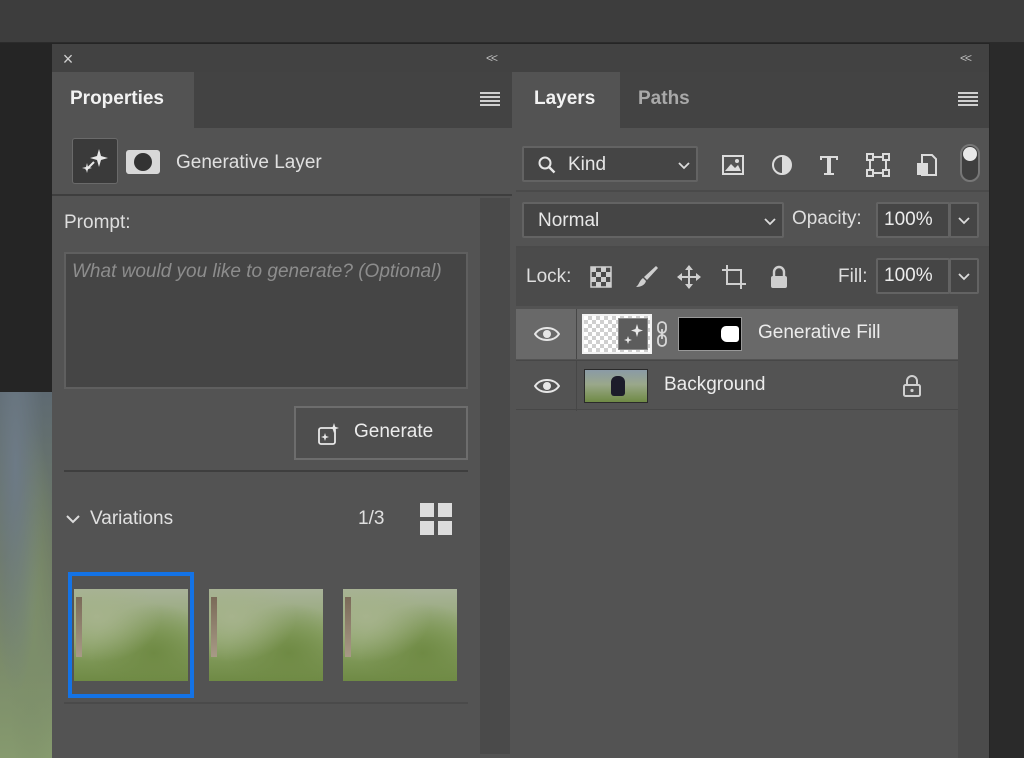  Describe the element at coordinates (601, 277) in the screenshot. I see `checkerboard-icon` at that location.